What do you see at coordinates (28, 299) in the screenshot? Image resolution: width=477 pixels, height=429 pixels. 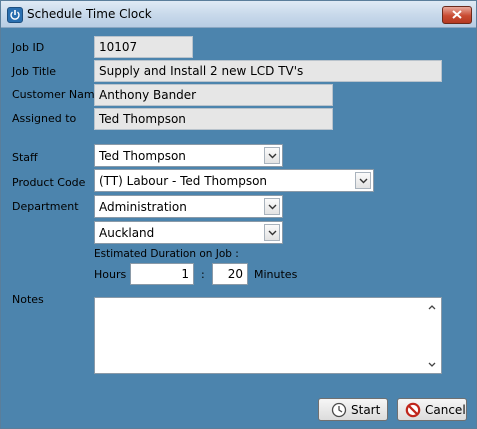 I see `notes-label: Notes` at bounding box center [28, 299].